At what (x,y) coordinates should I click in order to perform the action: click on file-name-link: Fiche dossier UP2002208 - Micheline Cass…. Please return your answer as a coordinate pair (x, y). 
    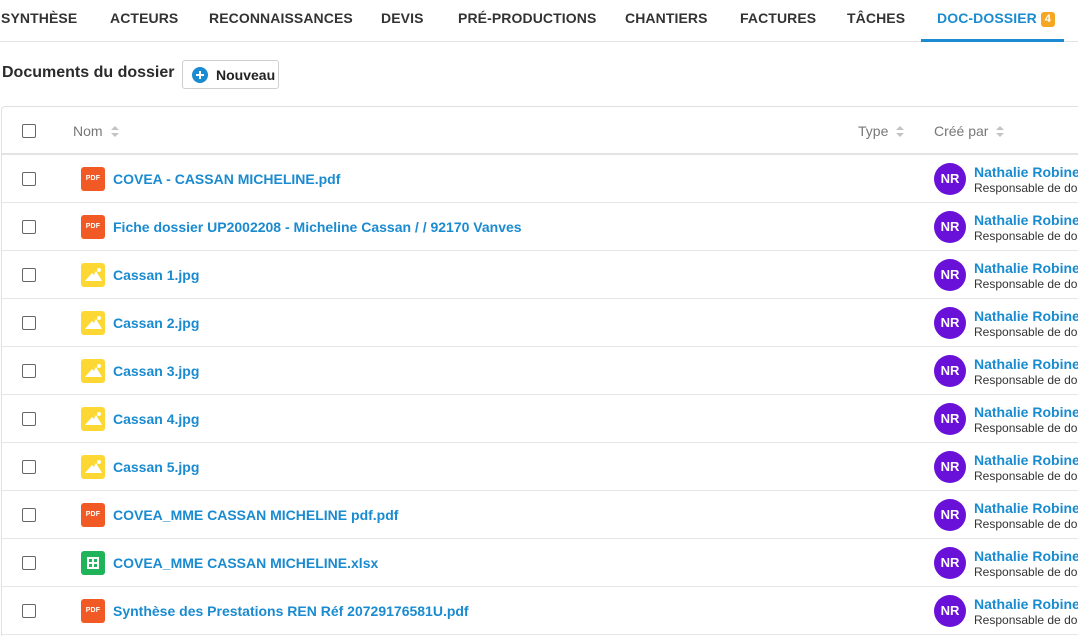
    Looking at the image, I should click on (317, 227).